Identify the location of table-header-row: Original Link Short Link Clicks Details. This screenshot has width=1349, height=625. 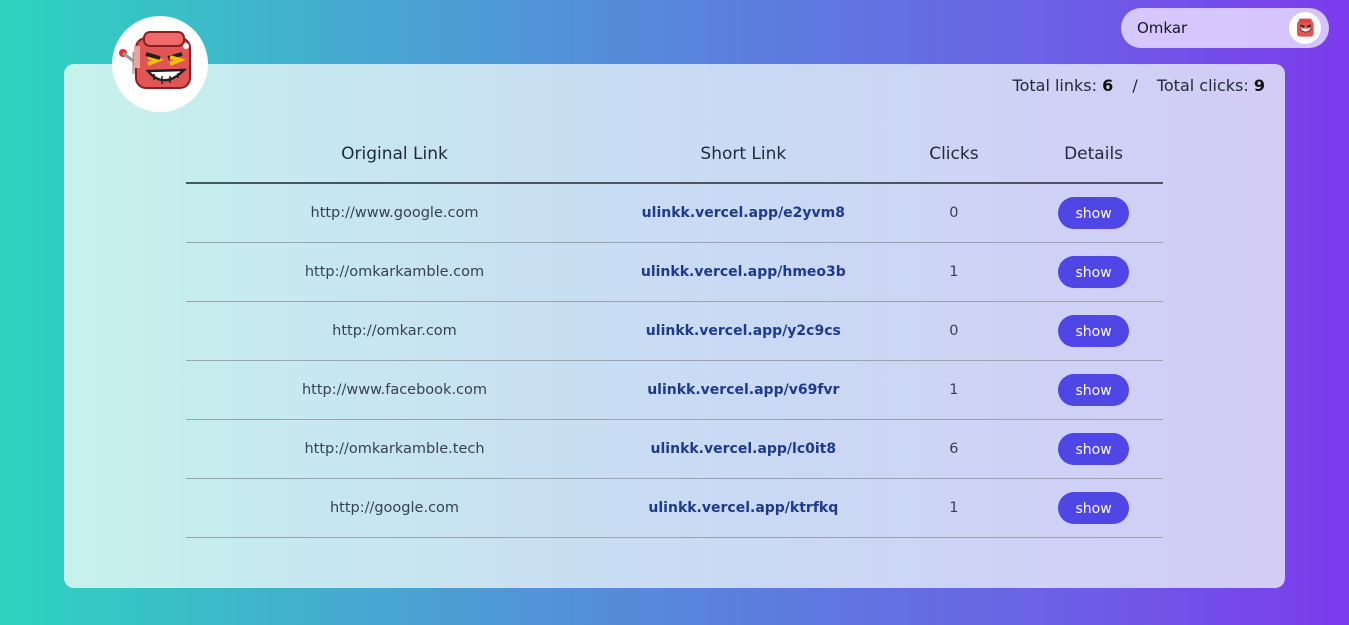
(674, 155).